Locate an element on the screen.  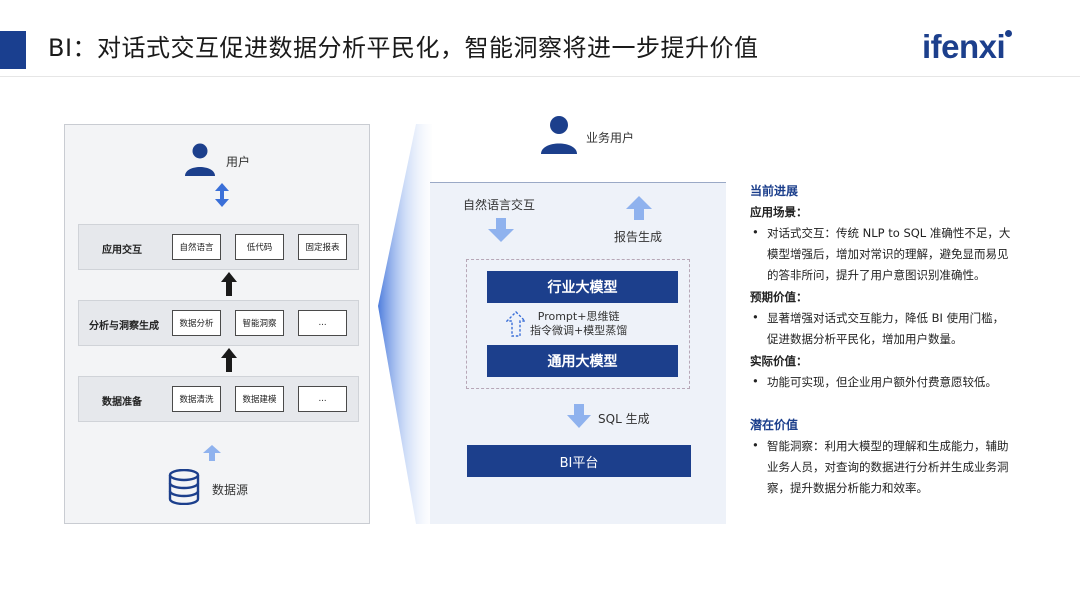
potential-line: 智能洞察：利用大模型的理解和生成能力，辅助 is located at coordinates (888, 446).